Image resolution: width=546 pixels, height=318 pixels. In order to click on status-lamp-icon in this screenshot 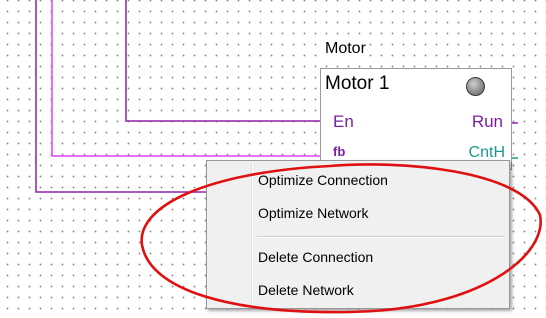, I will do `click(475, 86)`.